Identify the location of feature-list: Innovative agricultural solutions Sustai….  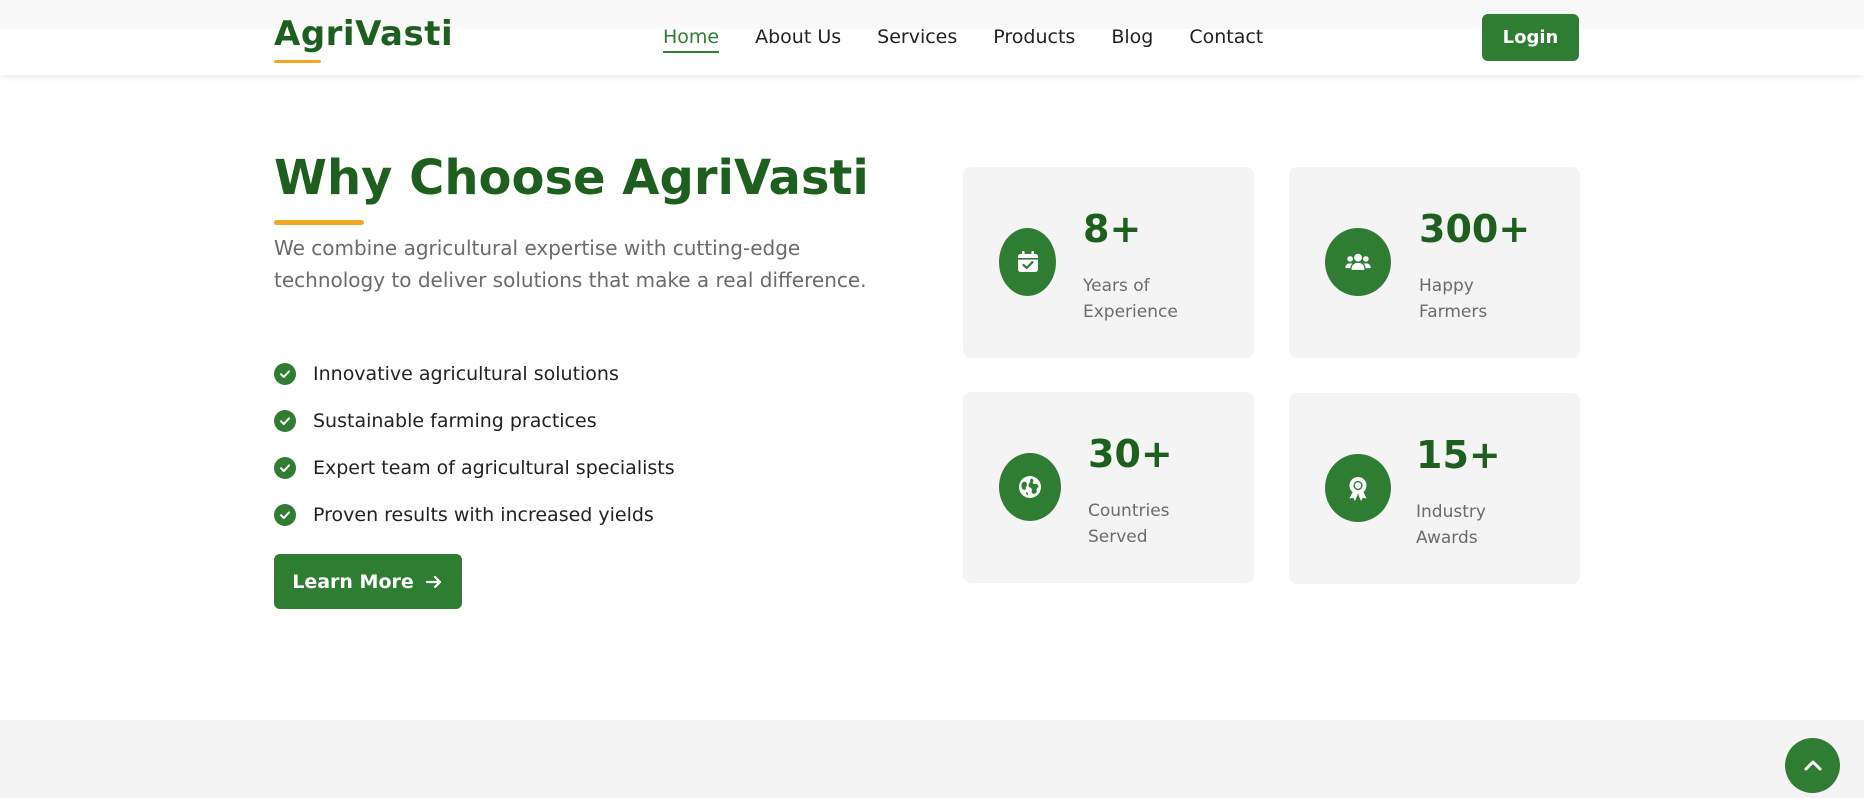
(474, 444).